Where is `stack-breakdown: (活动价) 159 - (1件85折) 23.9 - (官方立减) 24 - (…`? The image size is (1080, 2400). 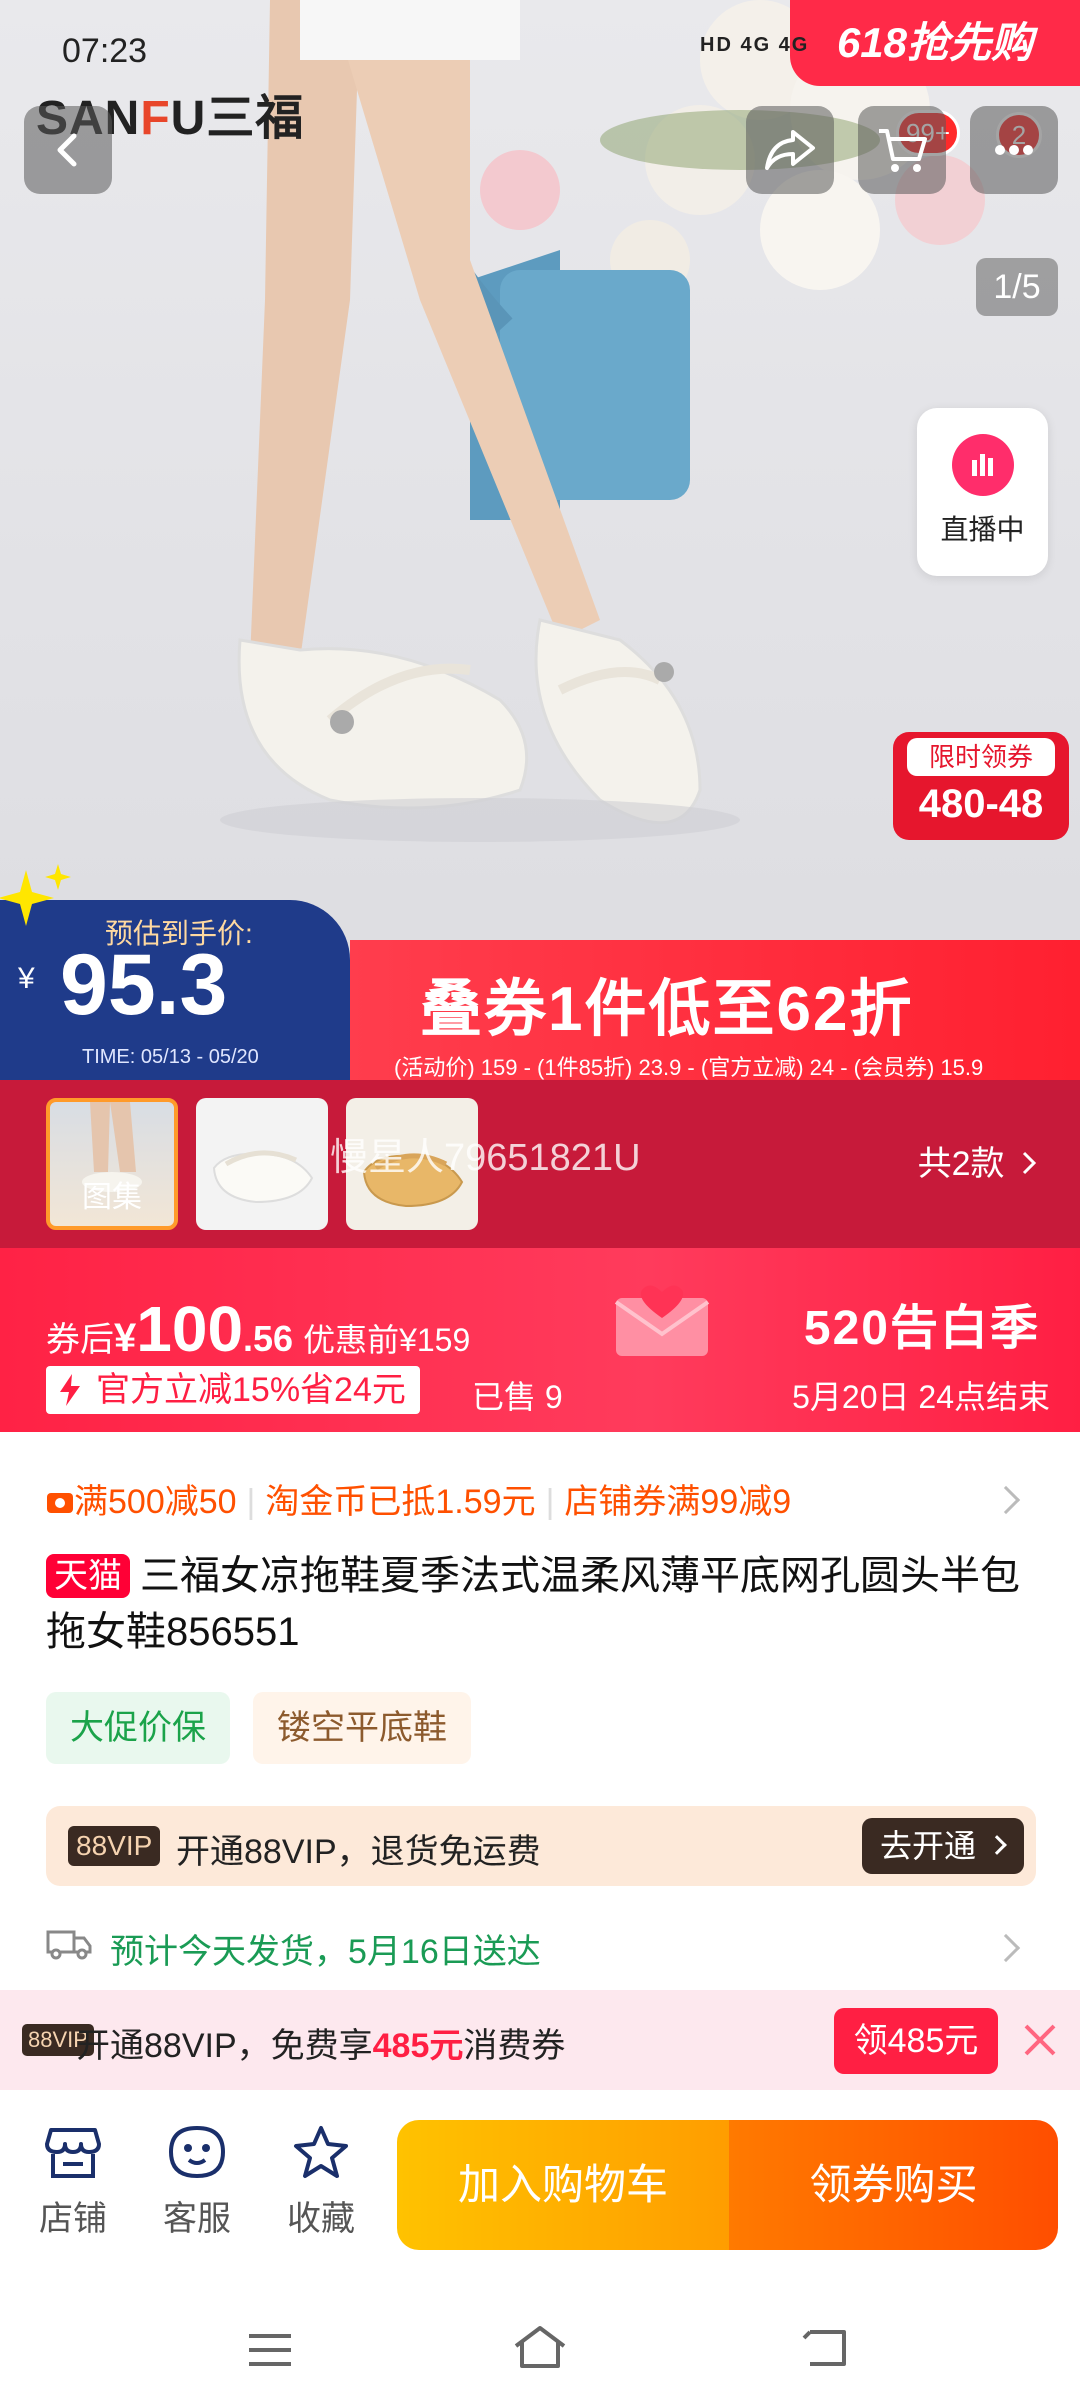 stack-breakdown: (活动价) 159 - (1件85折) 23.9 - (官方立减) 24 - (… is located at coordinates (689, 1067).